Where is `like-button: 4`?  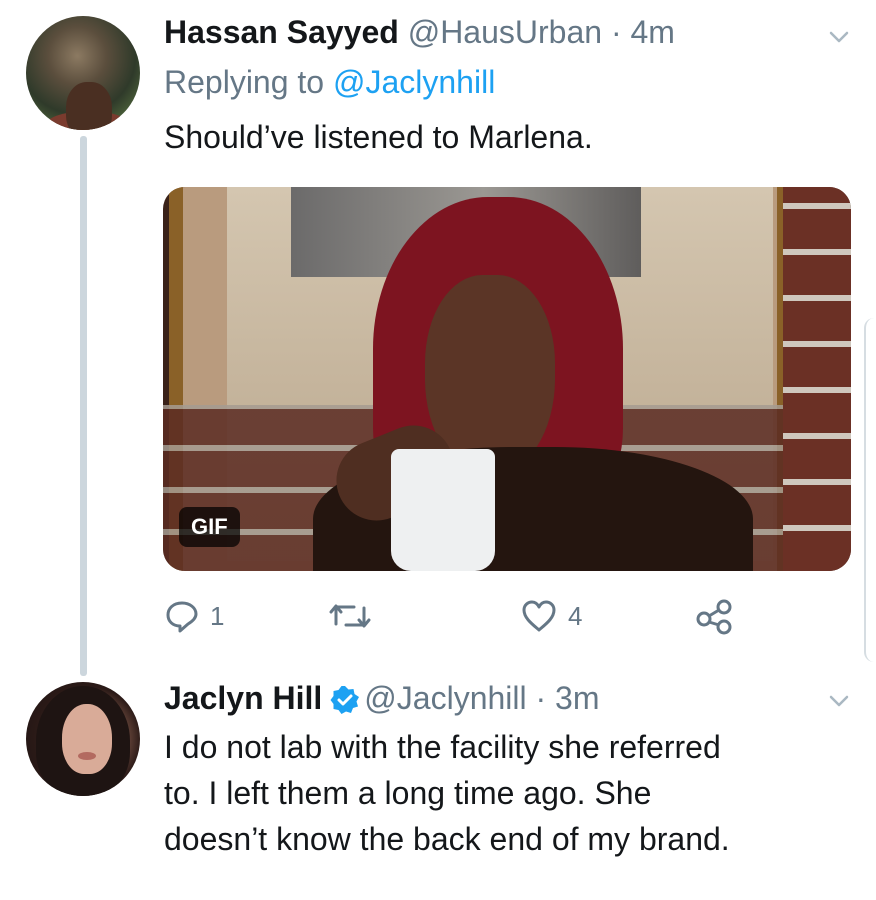
like-button: 4 is located at coordinates (551, 616).